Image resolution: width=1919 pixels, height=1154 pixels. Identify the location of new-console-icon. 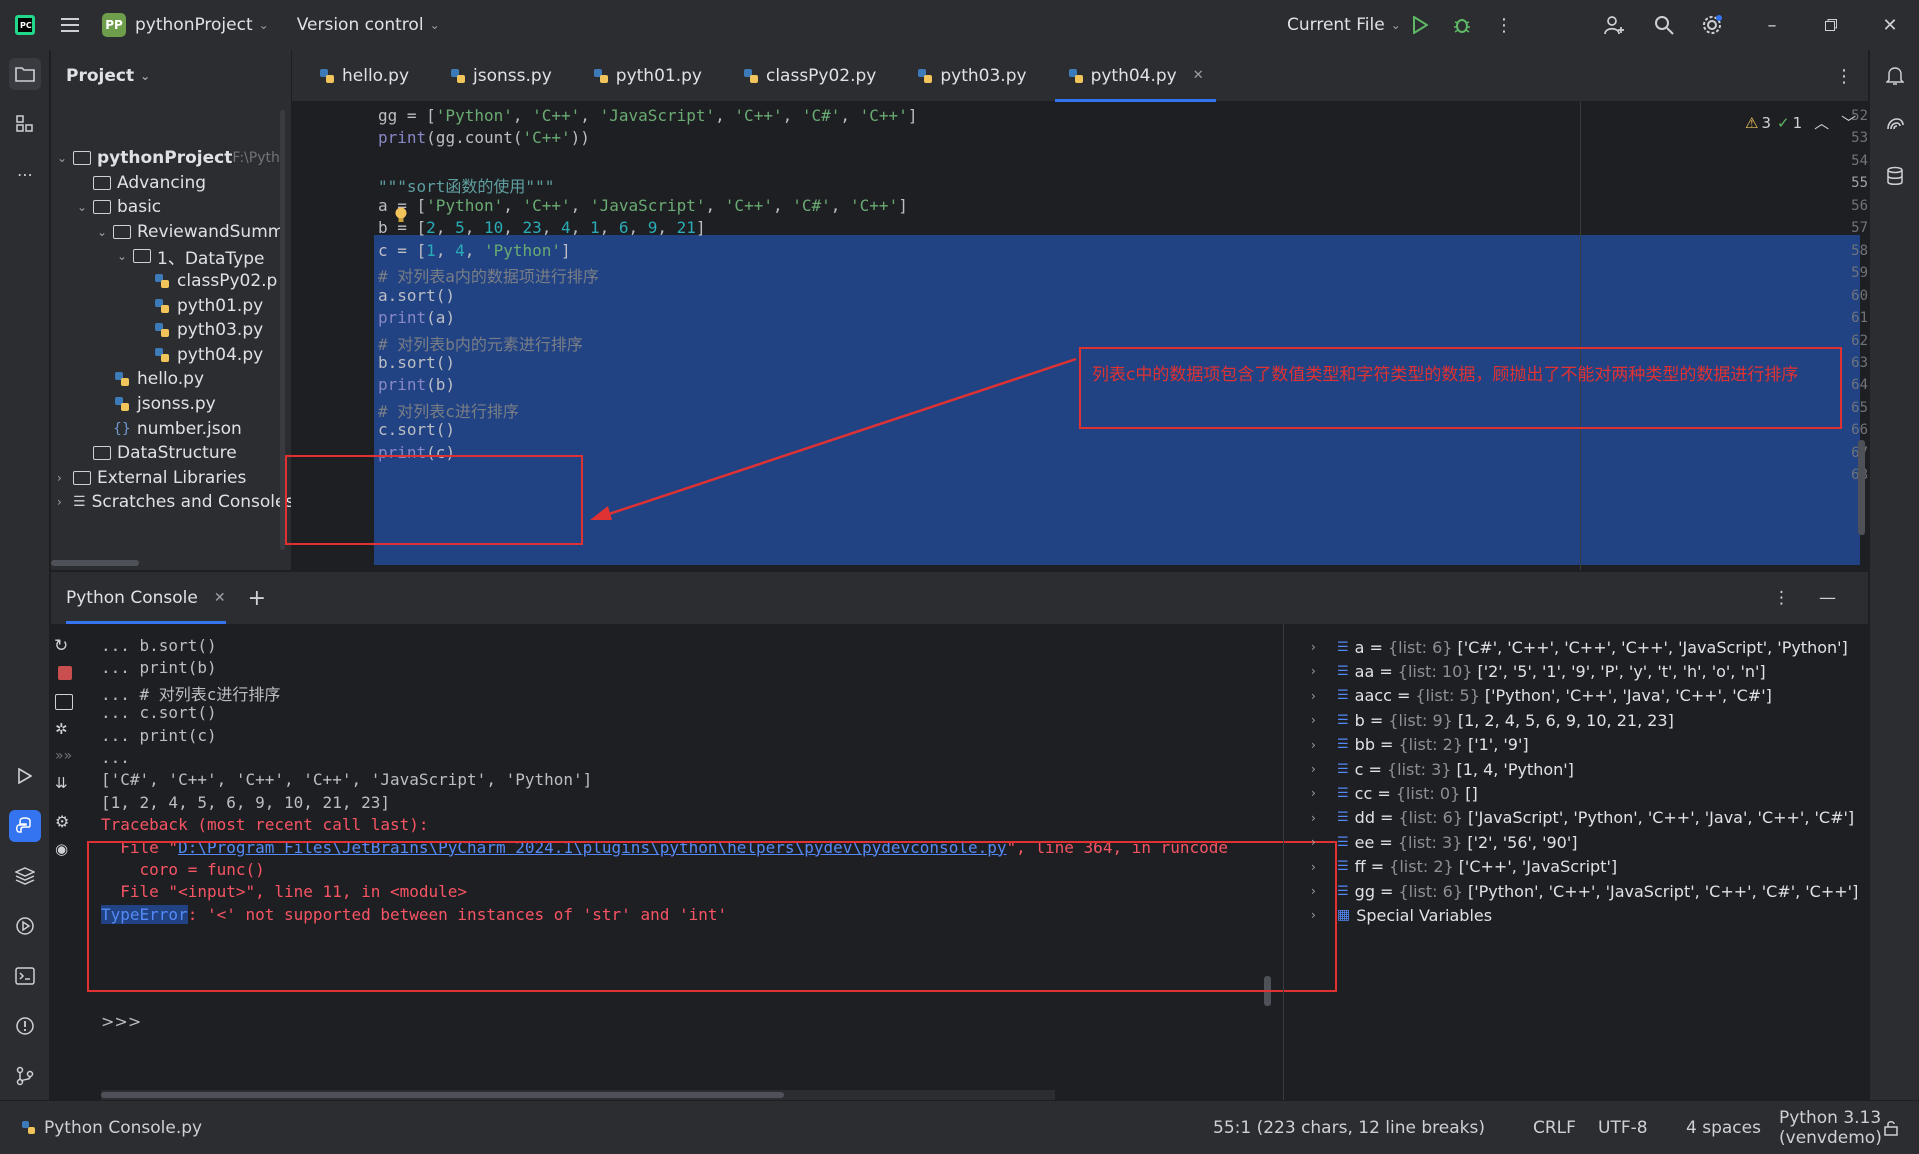
(64, 702).